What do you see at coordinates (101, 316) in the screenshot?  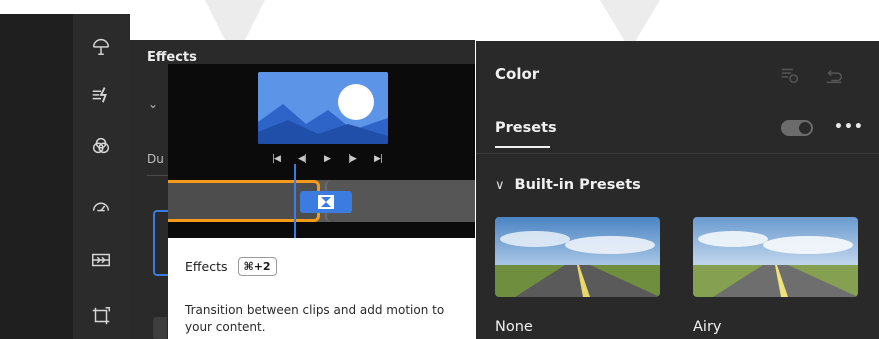 I see `crop-icon` at bounding box center [101, 316].